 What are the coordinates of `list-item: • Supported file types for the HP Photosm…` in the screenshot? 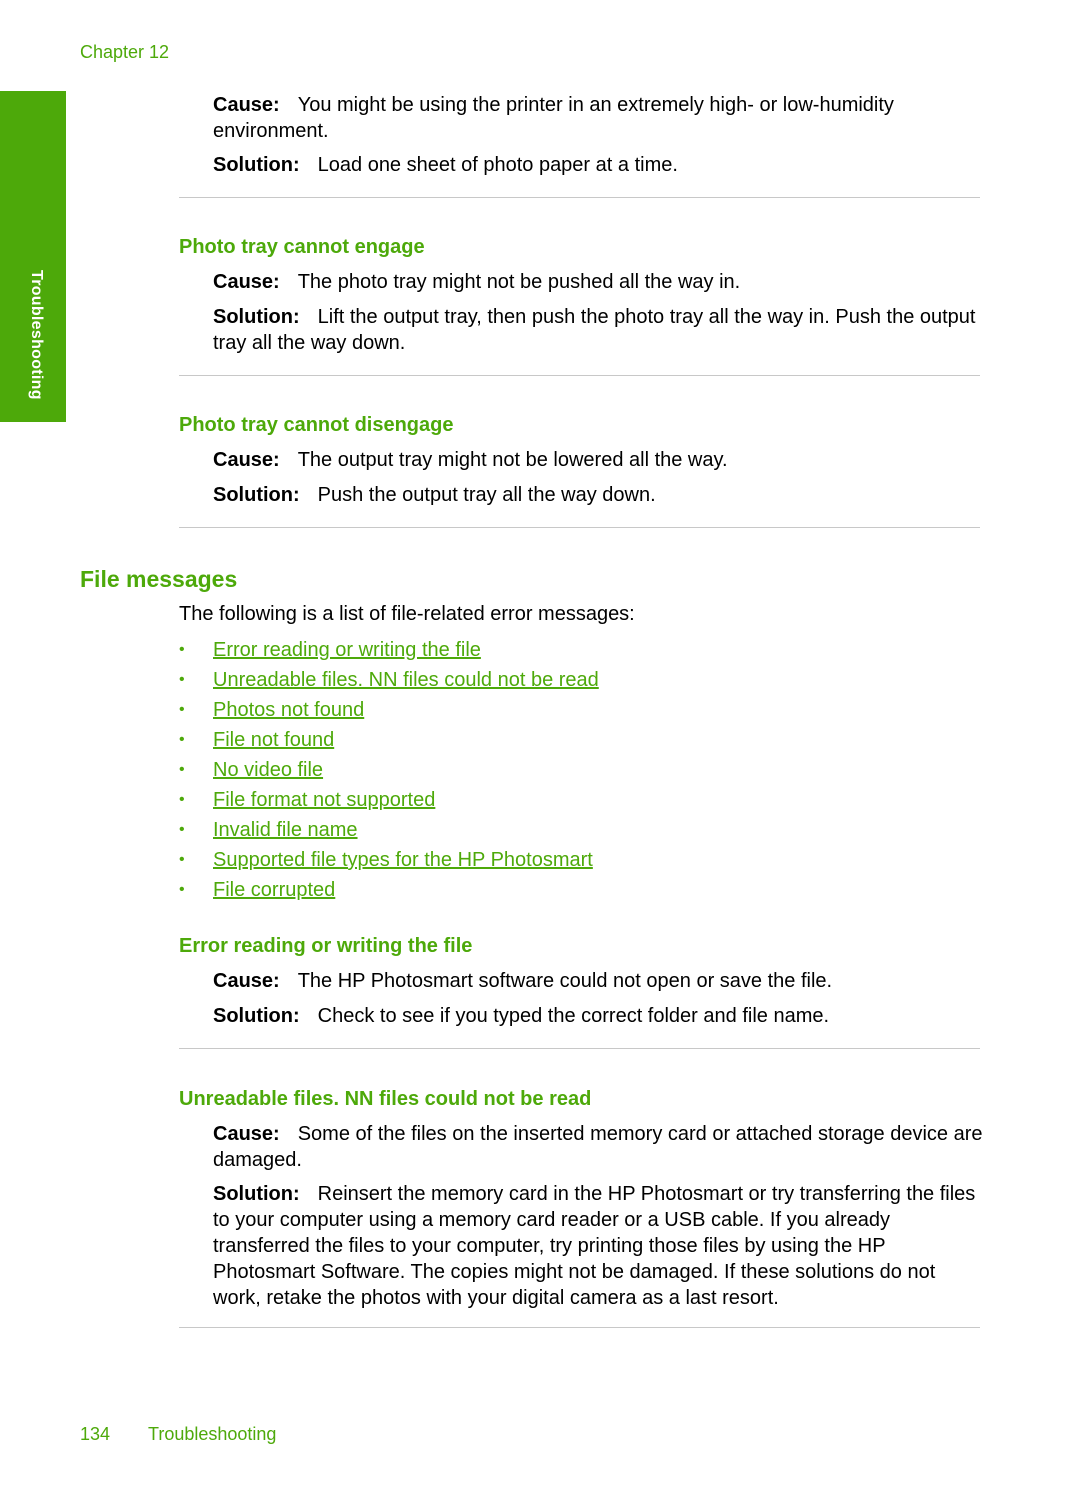 It's located at (389, 861).